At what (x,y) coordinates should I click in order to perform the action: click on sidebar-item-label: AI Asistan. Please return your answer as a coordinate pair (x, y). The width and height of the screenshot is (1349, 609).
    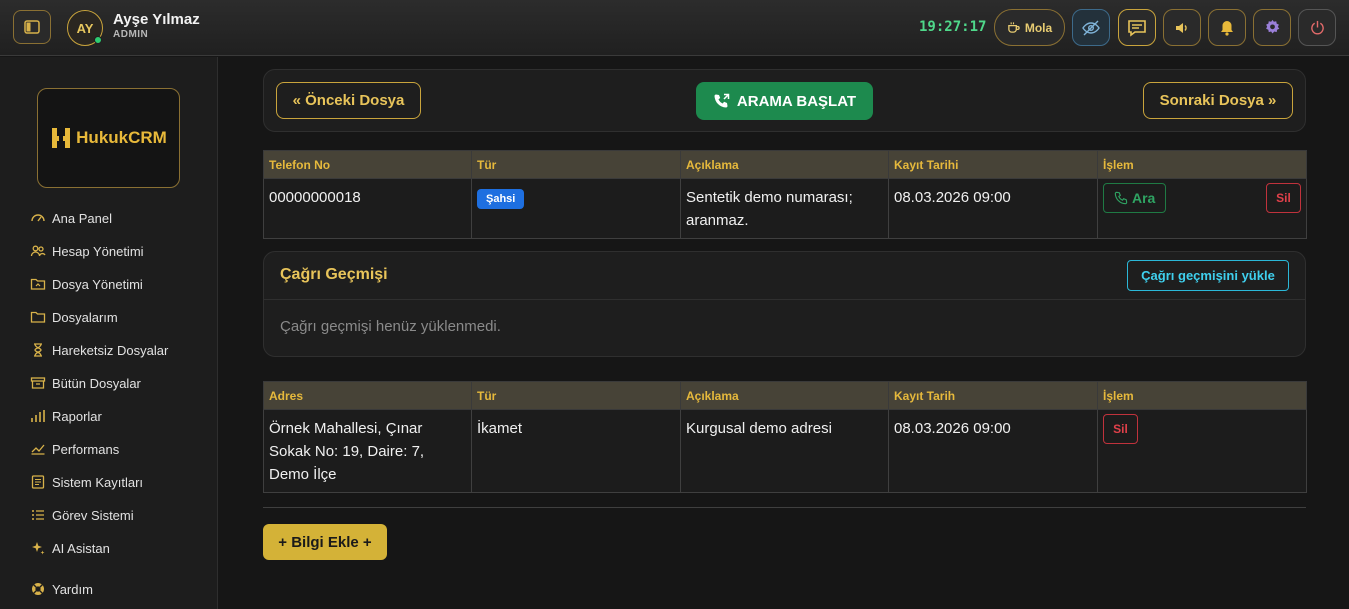
    Looking at the image, I should click on (81, 548).